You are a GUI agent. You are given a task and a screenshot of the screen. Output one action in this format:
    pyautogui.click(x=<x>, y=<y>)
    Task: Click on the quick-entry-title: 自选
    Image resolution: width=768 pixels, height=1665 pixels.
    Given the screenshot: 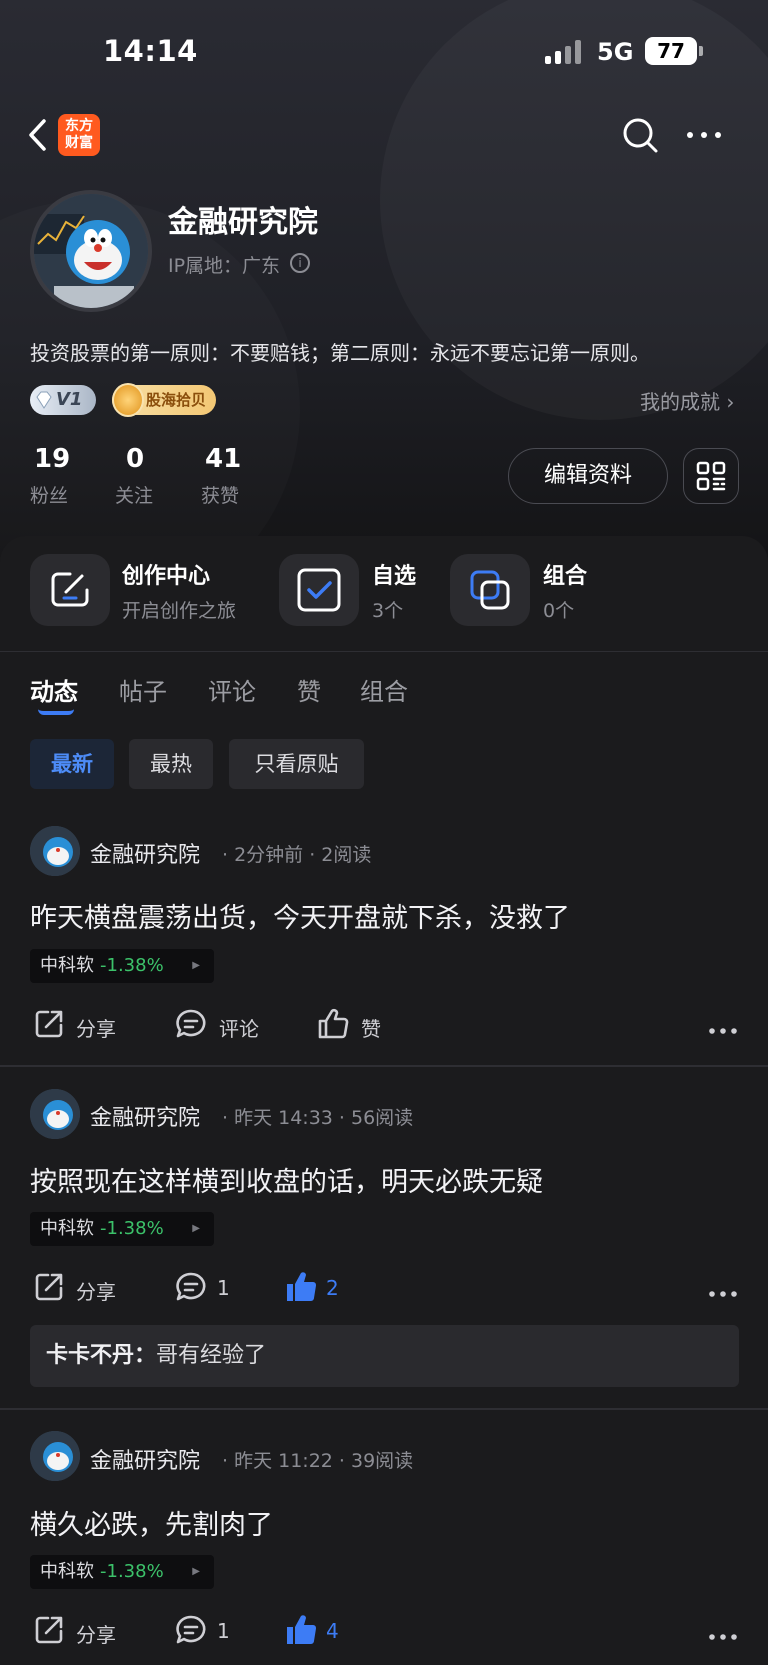 What is the action you would take?
    pyautogui.click(x=394, y=574)
    